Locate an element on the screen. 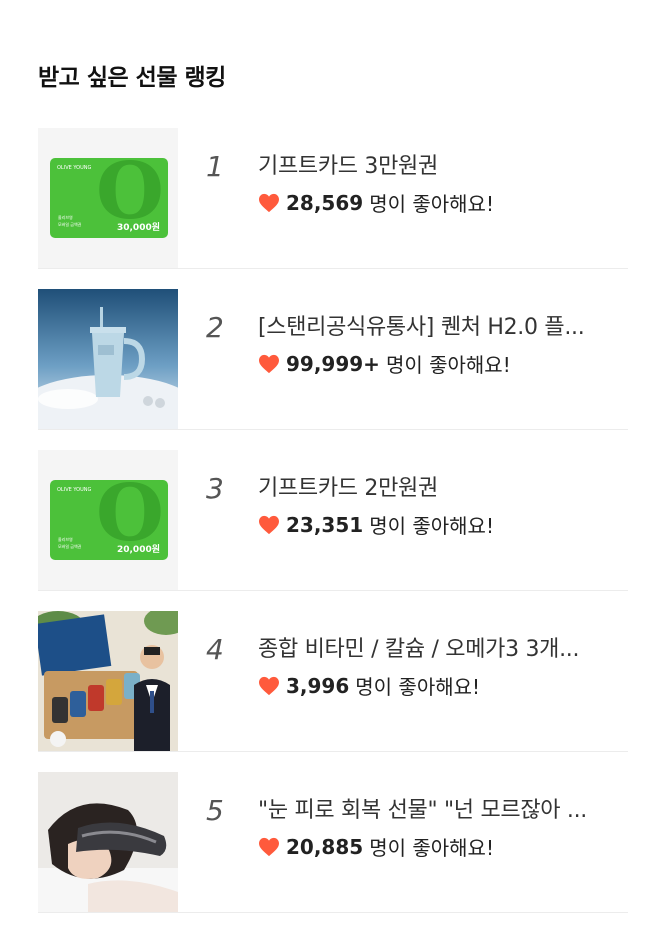 The height and width of the screenshot is (927, 662). like-info: 23,351 명이 좋아해요! is located at coordinates (376, 524).